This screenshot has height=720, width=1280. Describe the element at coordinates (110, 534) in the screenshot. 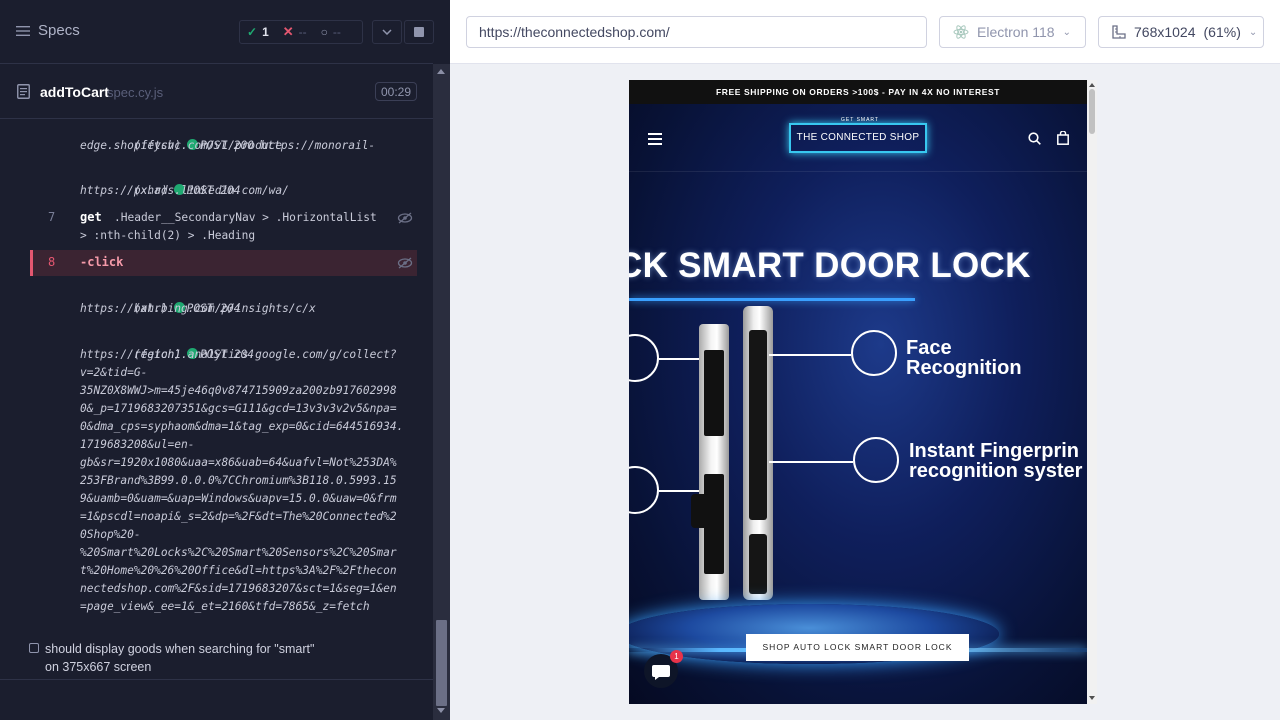

I see `log-entry-url-line: 0Shop%20-` at that location.